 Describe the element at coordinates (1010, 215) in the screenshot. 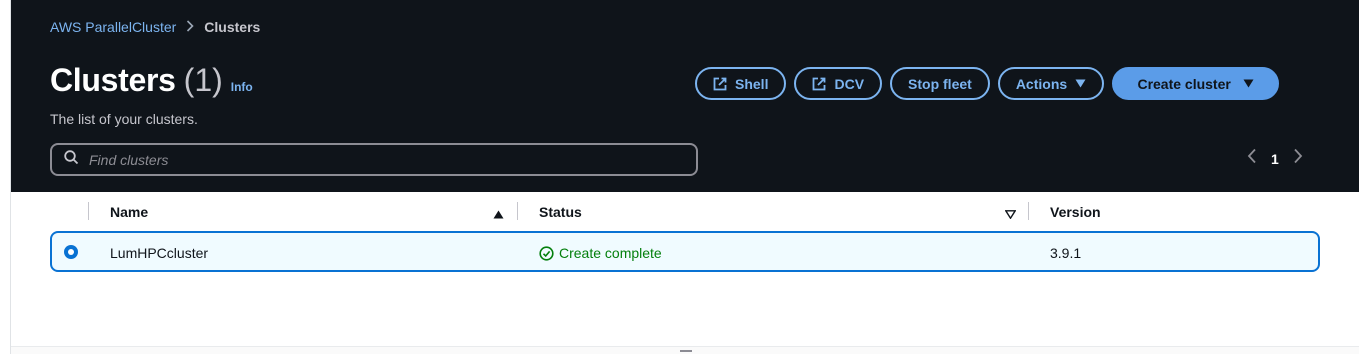

I see `sort-descending-icon` at that location.